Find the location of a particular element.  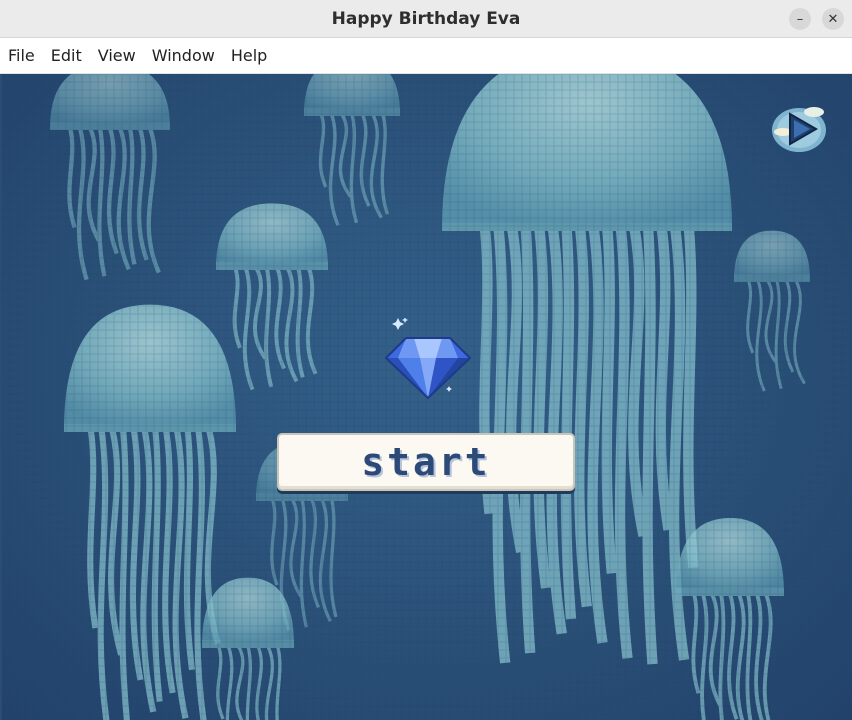

minimize-button: – is located at coordinates (800, 19).